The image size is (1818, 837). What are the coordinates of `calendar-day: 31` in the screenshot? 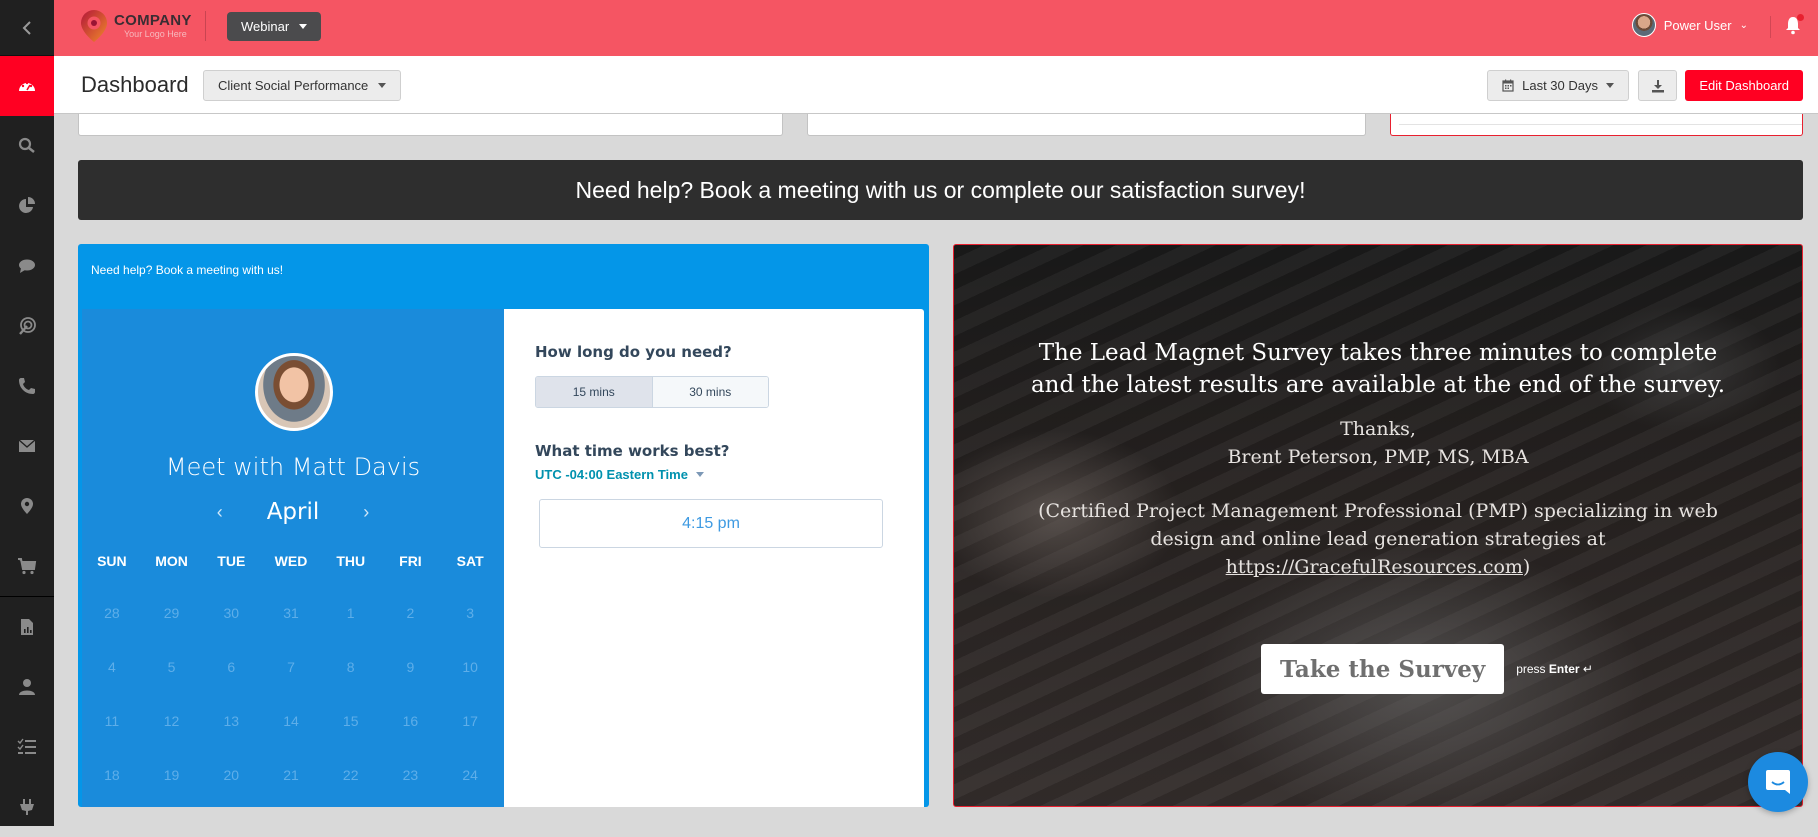 It's located at (291, 632).